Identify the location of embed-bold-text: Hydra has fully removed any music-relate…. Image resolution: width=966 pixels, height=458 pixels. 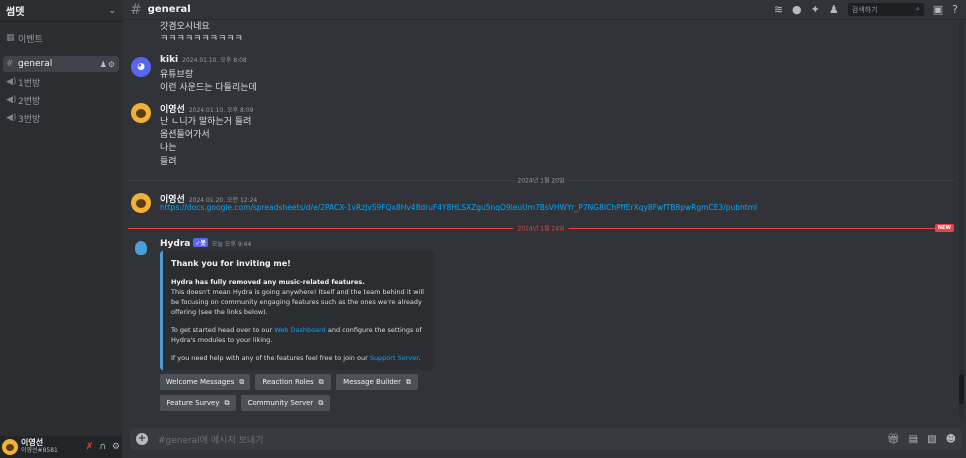
(268, 282).